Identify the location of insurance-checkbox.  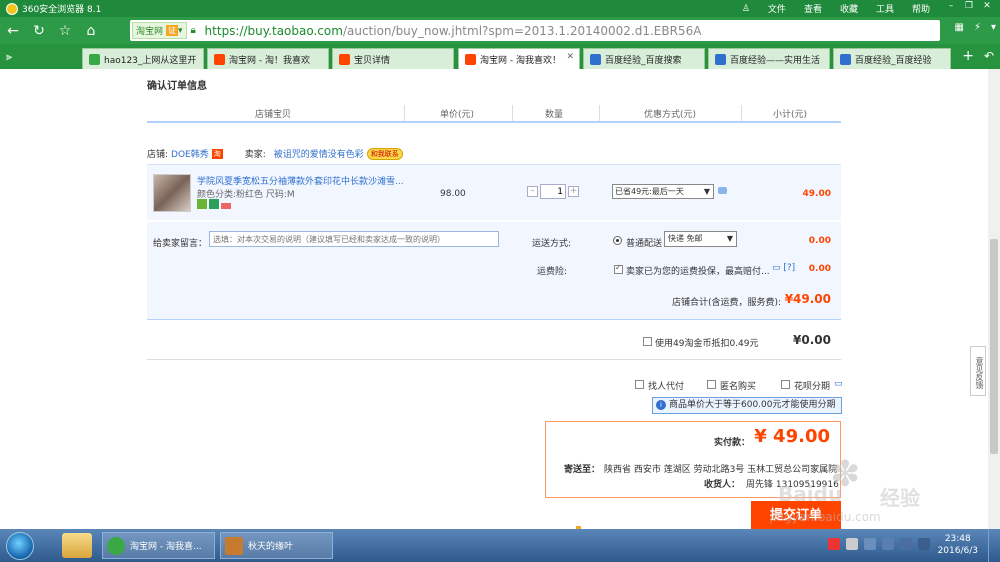
(618, 268).